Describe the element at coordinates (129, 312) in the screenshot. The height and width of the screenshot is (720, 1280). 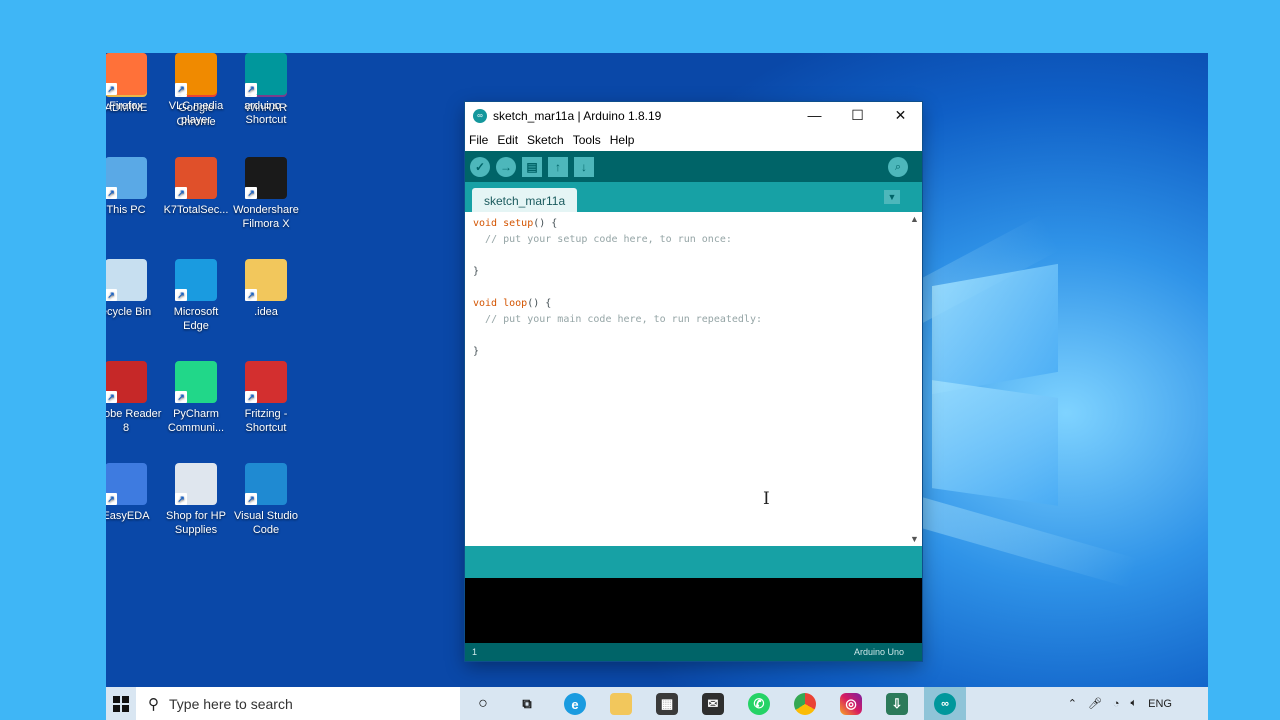
I see `desktop-shortcut-label: ecycle Bin` at that location.